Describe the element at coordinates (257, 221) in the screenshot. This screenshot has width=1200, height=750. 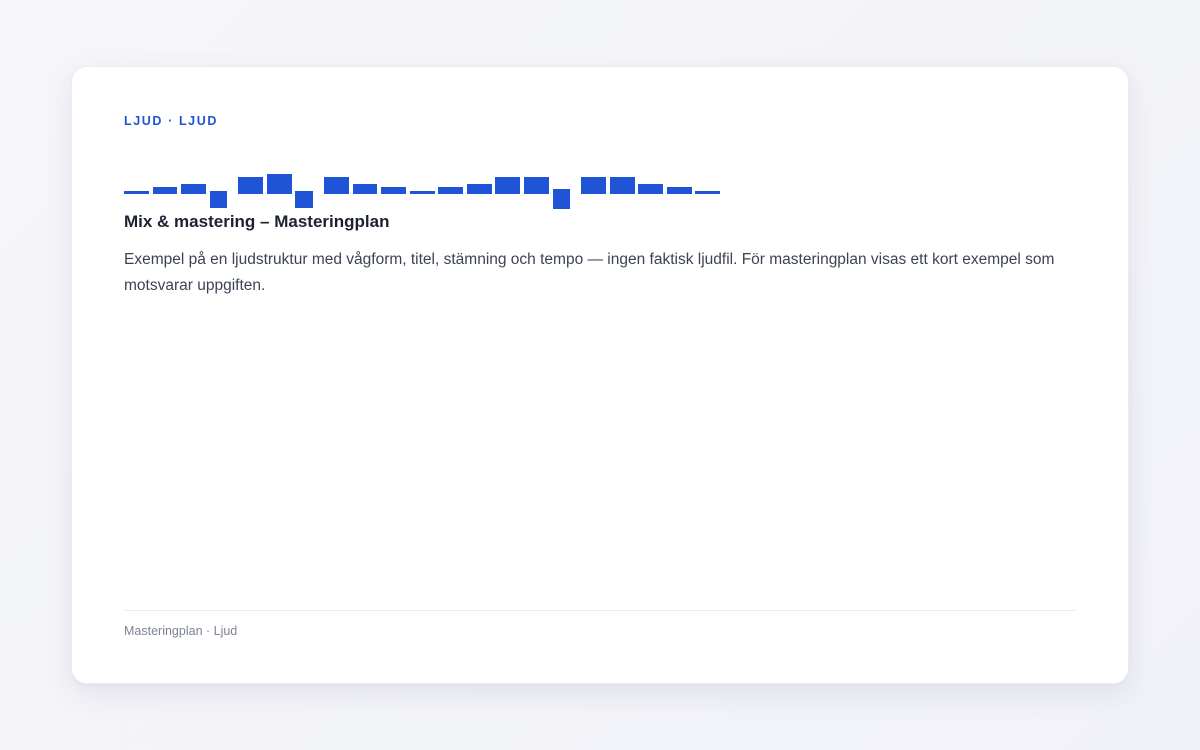
I see `card-title: Mix & mastering – Masteringplan` at that location.